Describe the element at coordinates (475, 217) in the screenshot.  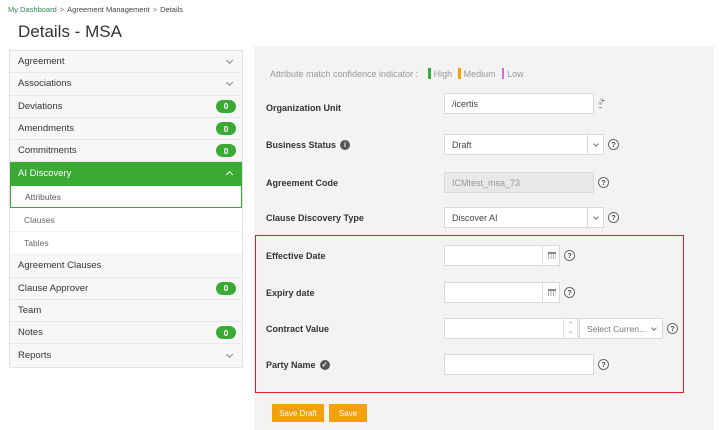
I see `select-value: Discover AI` at that location.